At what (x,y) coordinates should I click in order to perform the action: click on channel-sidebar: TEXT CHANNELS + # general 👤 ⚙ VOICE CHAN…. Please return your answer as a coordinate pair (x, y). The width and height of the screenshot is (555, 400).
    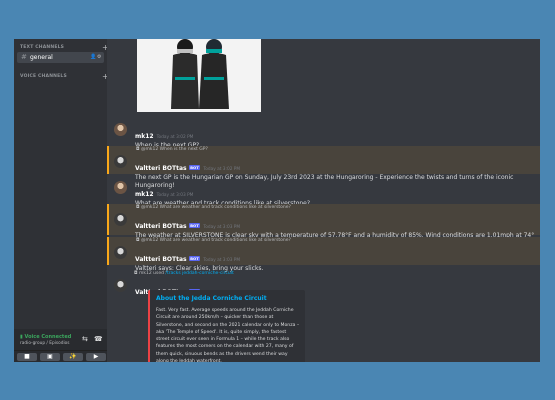
    Looking at the image, I should click on (61, 200).